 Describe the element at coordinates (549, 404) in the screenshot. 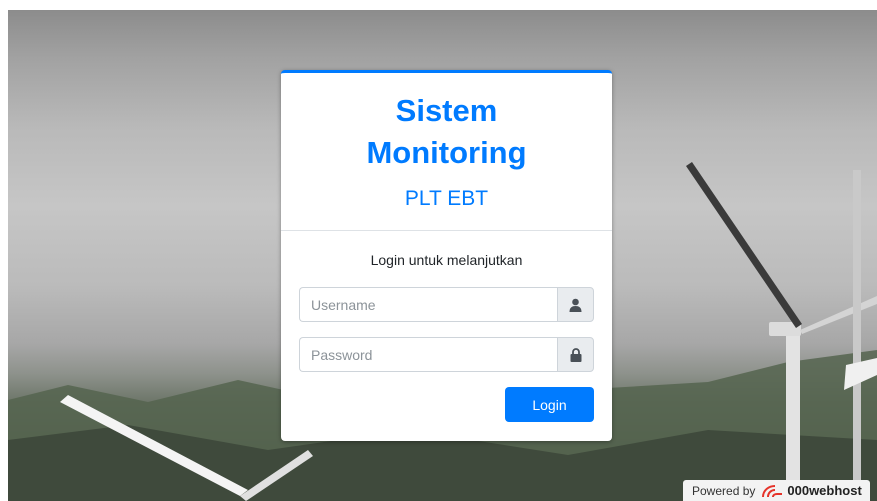

I see `login-button: Login` at that location.